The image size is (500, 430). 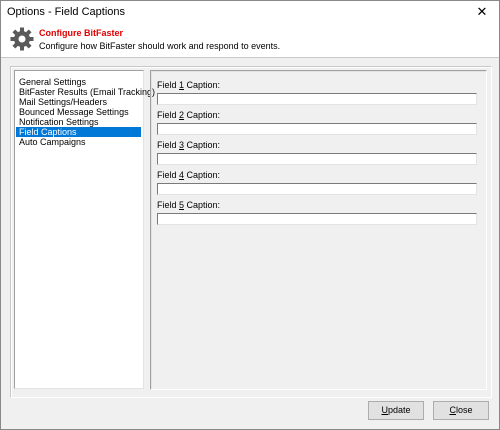 I want to click on gear-icon, so click(x=22, y=39).